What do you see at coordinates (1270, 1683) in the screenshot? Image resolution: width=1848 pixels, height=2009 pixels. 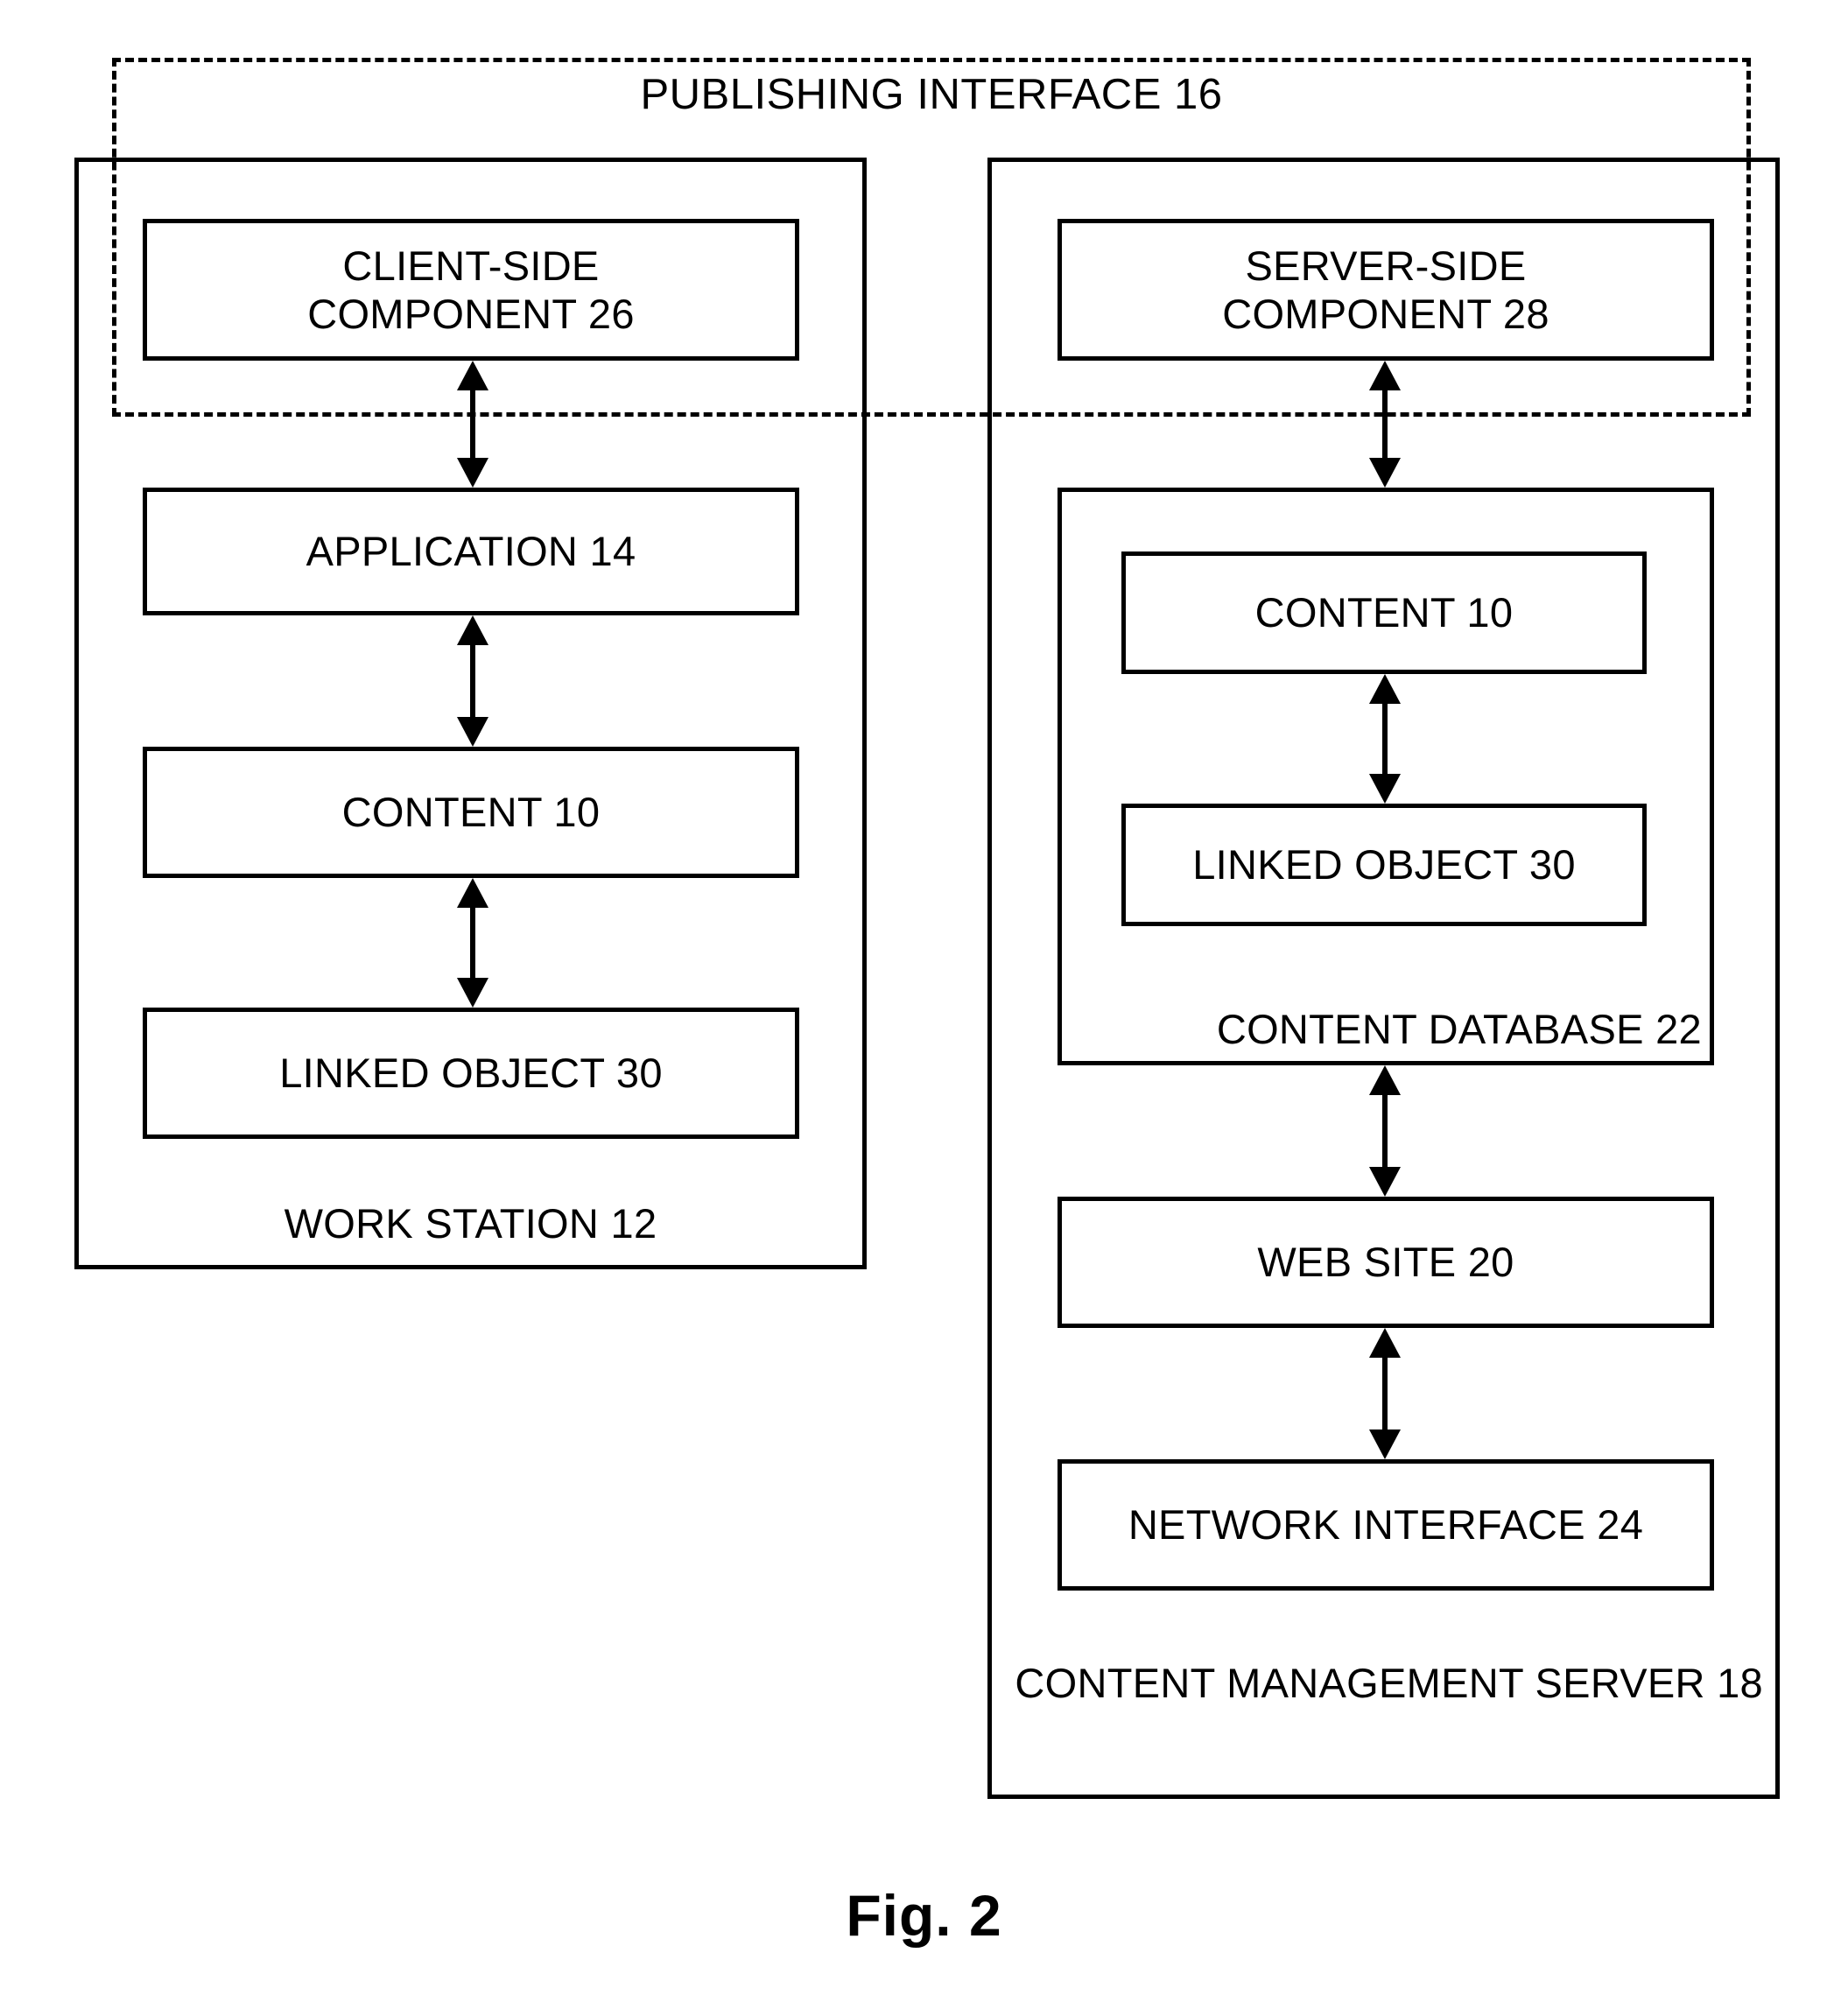 I see `content-management-server-caption-line1: CONTENT MANAGEMENT` at bounding box center [1270, 1683].